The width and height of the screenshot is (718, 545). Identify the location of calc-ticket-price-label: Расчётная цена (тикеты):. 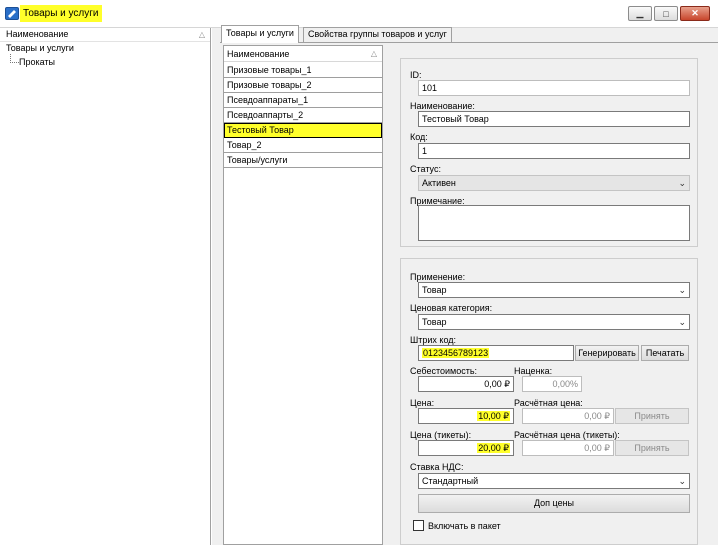
(567, 435).